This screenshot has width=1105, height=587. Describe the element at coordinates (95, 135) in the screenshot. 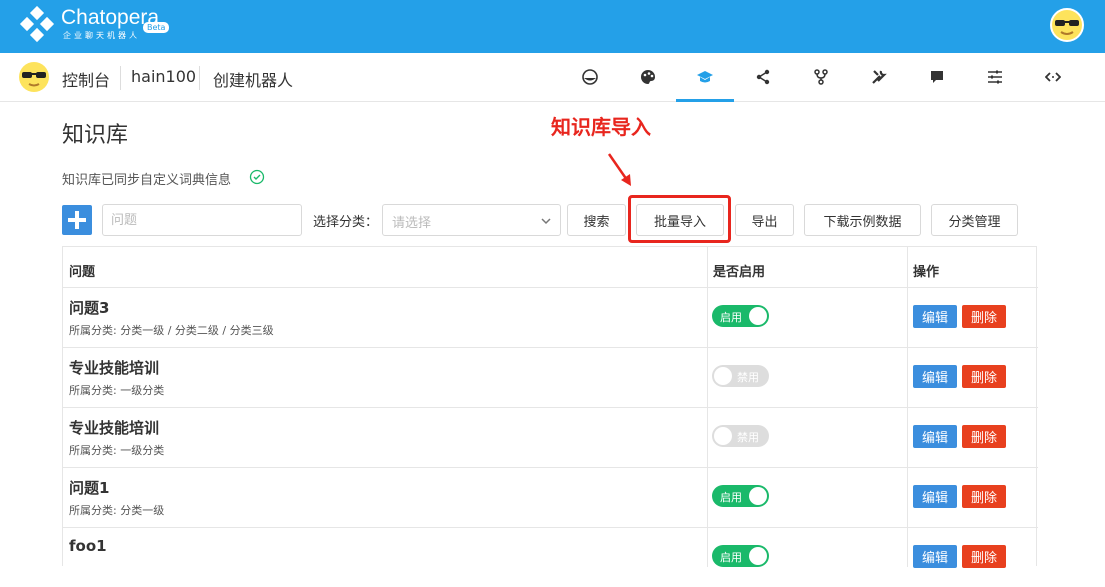

I see `page-title: 知识库` at that location.